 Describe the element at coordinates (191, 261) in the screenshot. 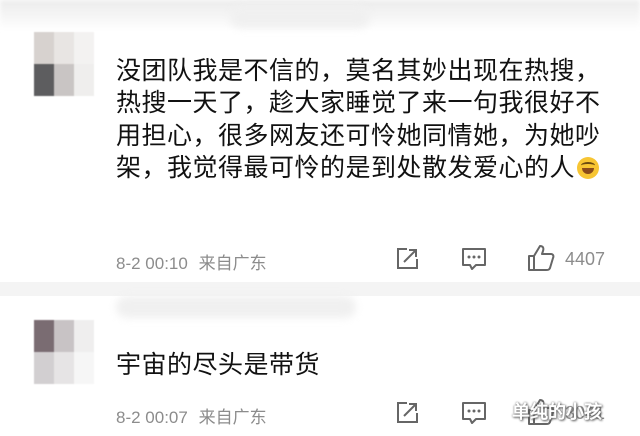

I see `comment-meta: 8-2 00:10 来自广东` at that location.